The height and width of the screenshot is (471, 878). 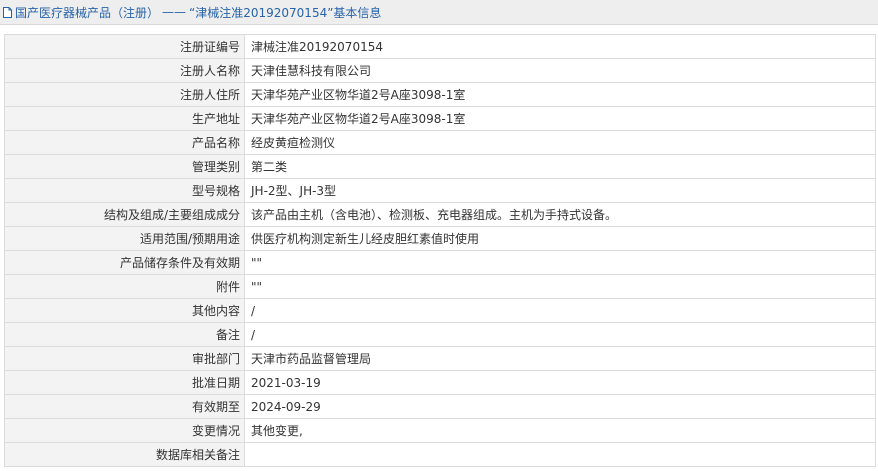 I want to click on field-label: 变更情况, so click(x=124, y=430).